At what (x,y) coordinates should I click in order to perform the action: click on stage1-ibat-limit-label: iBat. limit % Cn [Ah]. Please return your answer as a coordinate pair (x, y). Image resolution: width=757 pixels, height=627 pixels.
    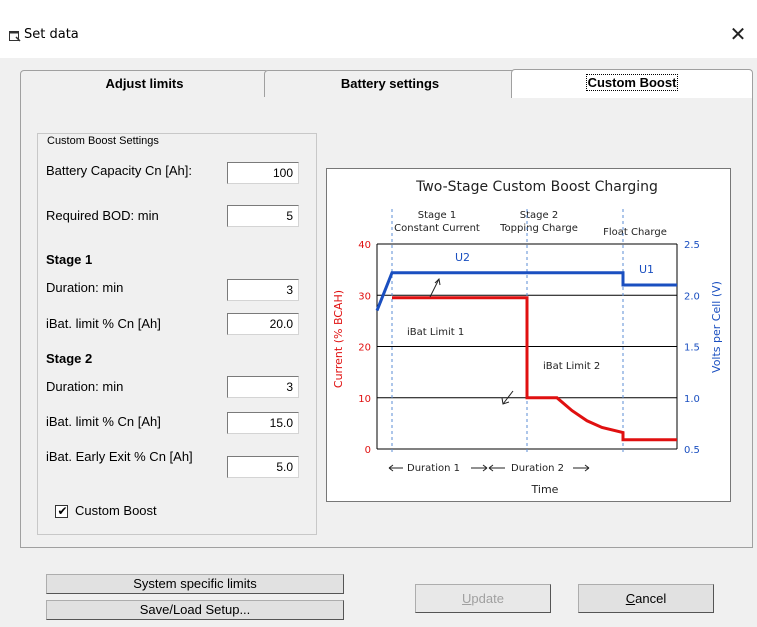
    Looking at the image, I should click on (103, 323).